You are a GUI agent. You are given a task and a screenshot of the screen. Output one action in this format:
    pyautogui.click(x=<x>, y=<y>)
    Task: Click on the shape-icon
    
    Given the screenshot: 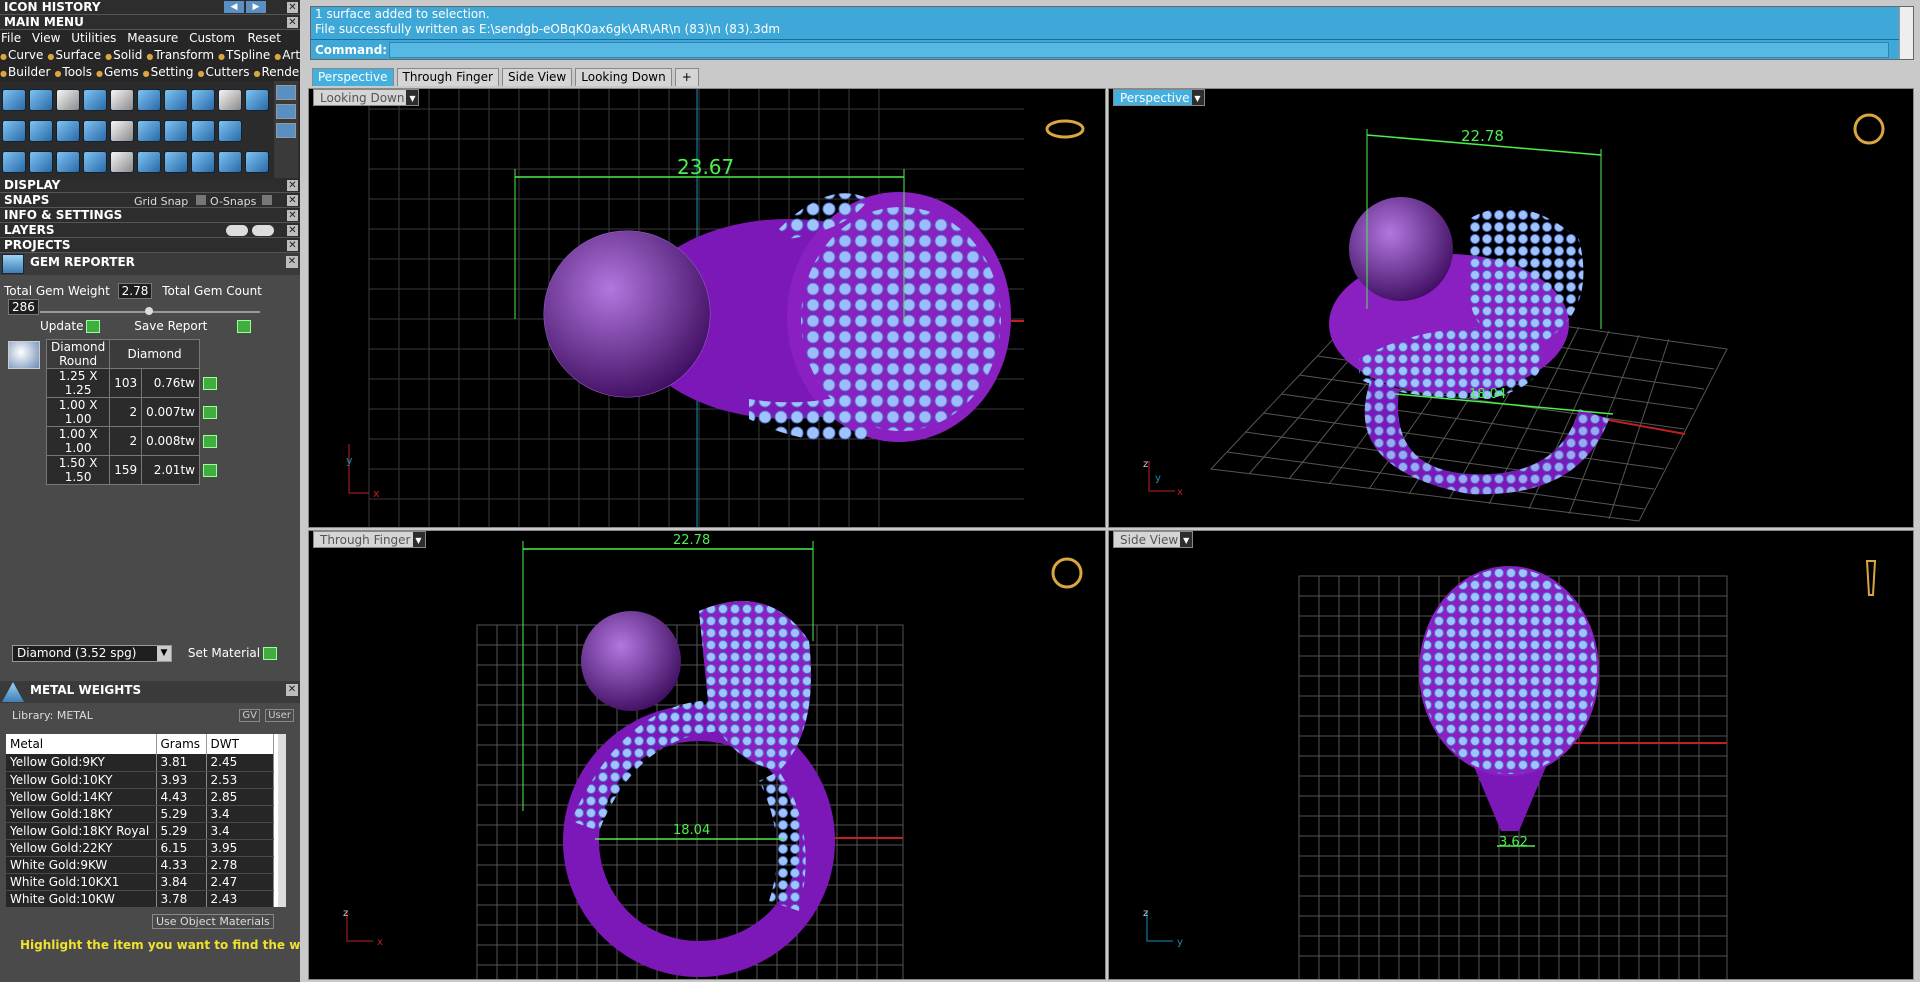 What is the action you would take?
    pyautogui.click(x=176, y=130)
    